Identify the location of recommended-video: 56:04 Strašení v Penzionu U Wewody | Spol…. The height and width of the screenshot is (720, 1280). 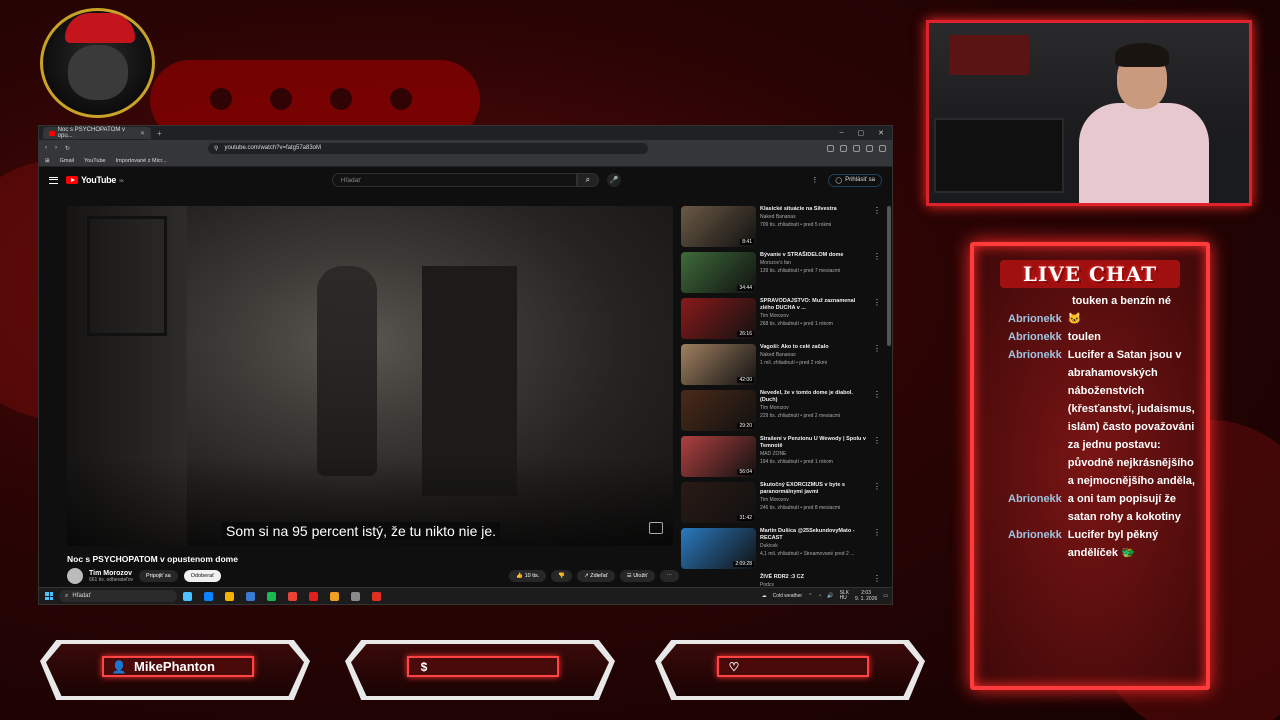
(781, 459).